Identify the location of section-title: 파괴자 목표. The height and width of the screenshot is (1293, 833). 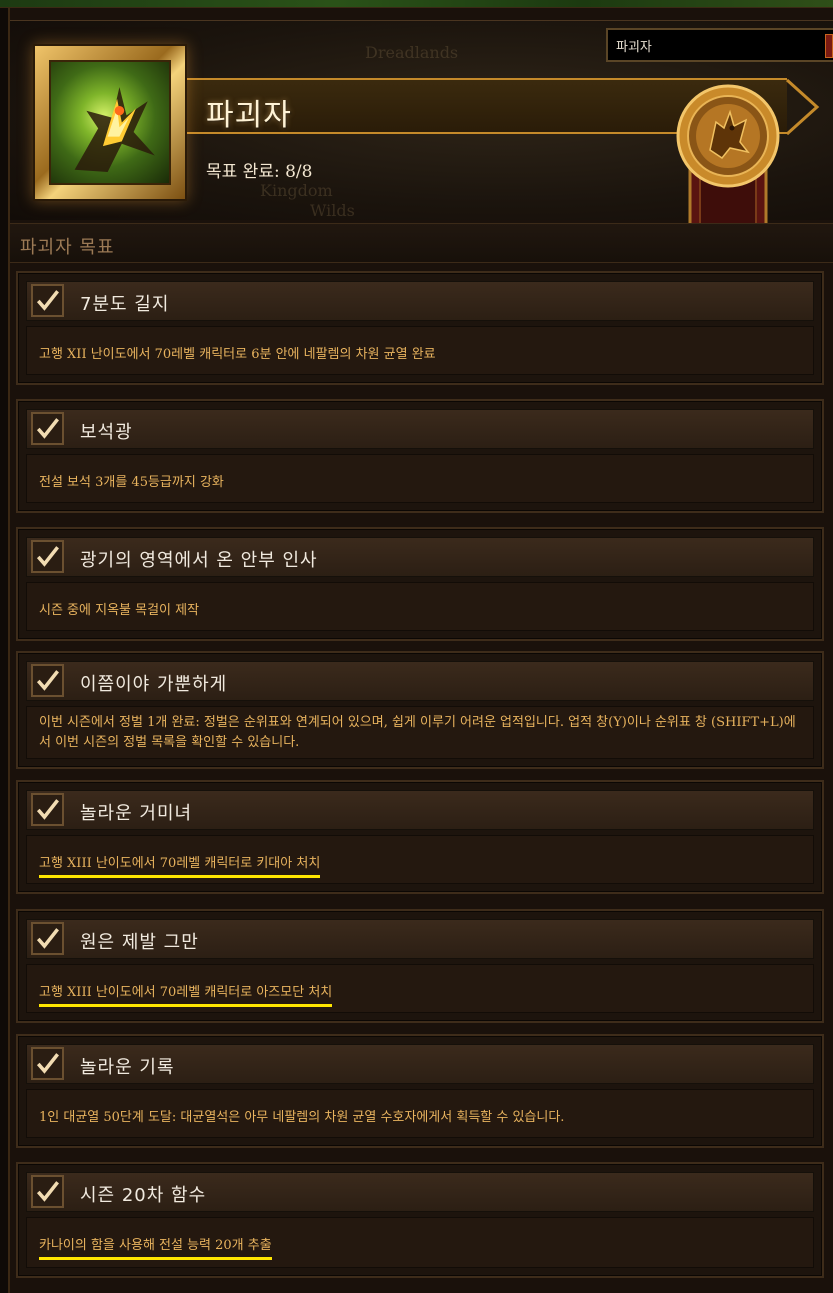
(67, 247).